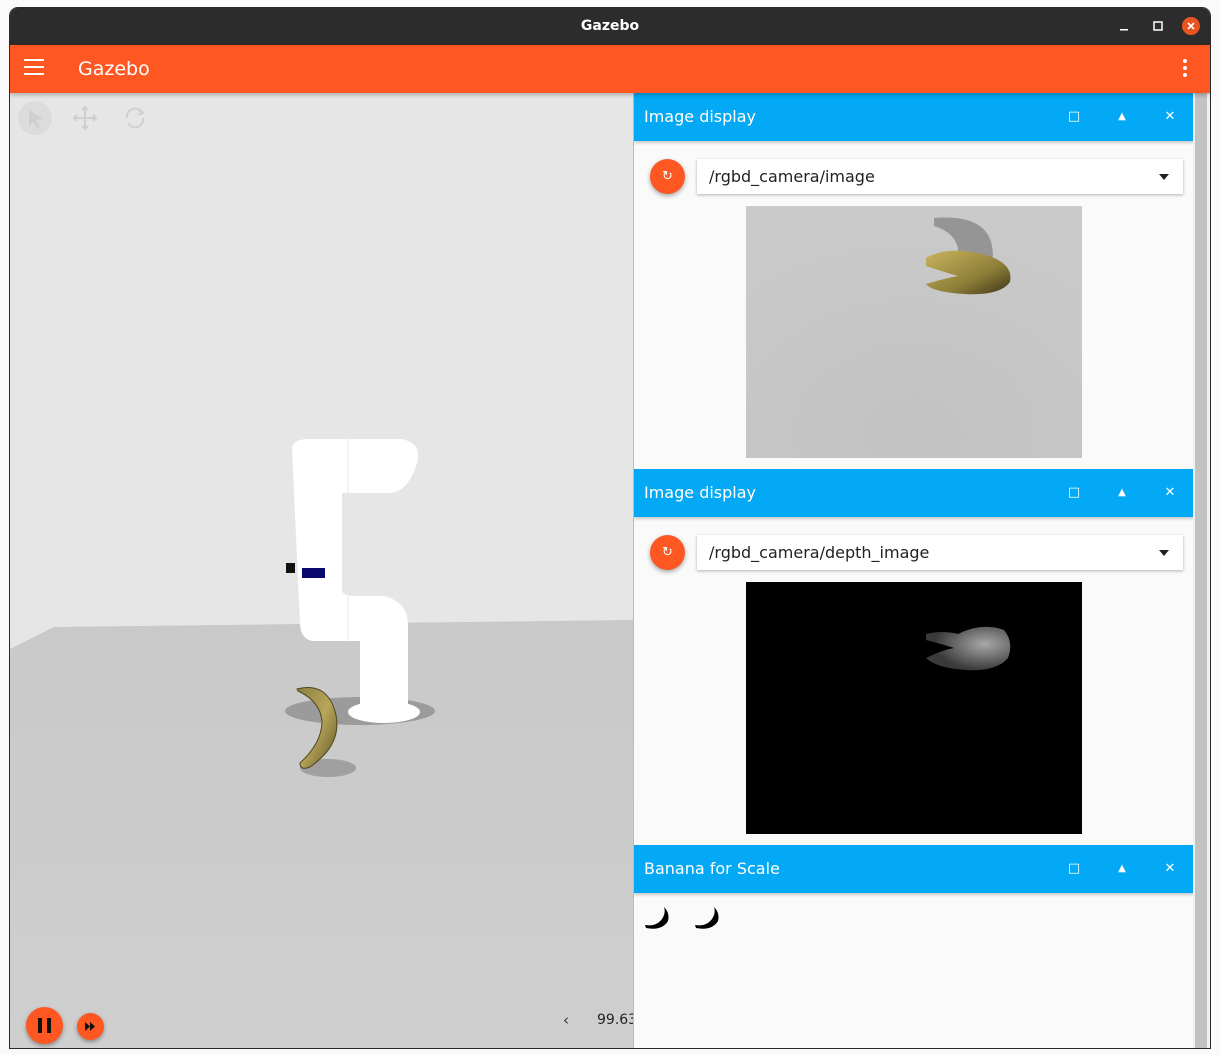 The image size is (1220, 1055). Describe the element at coordinates (914, 708) in the screenshot. I see `depth-image` at that location.